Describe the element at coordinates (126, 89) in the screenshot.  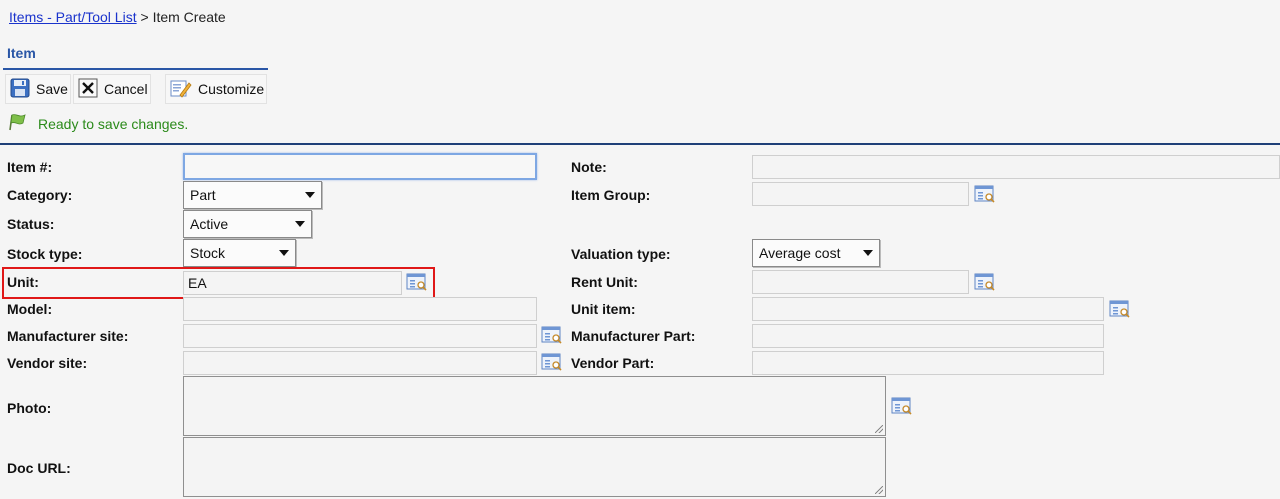
I see `cancel-button-label: Cancel` at that location.